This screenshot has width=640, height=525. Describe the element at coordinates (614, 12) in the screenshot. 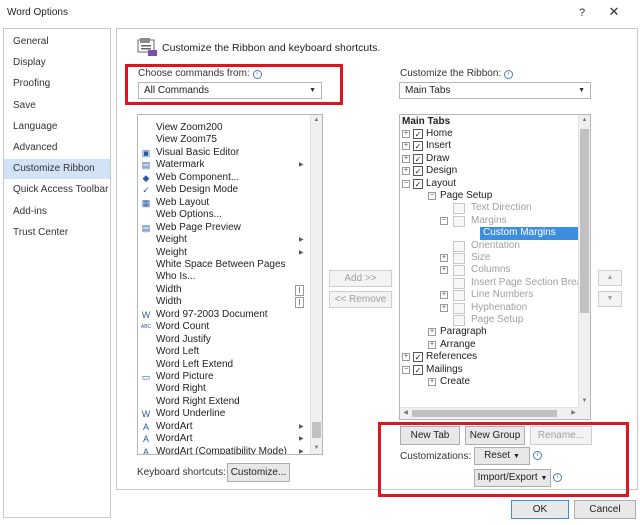

I see `close-button: ✕` at that location.